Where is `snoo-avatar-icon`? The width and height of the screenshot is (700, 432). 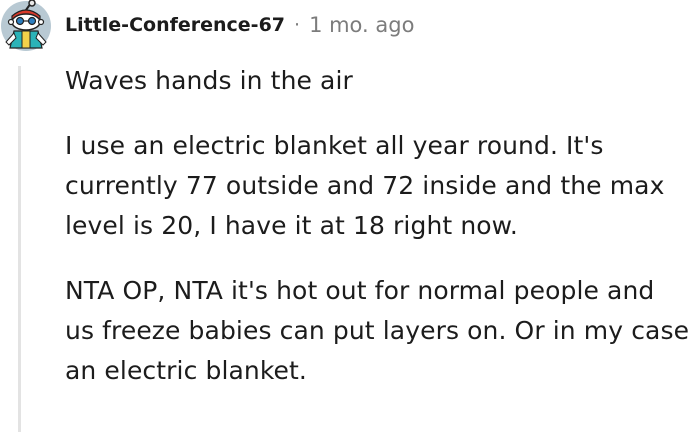
snoo-avatar-icon is located at coordinates (26, 25).